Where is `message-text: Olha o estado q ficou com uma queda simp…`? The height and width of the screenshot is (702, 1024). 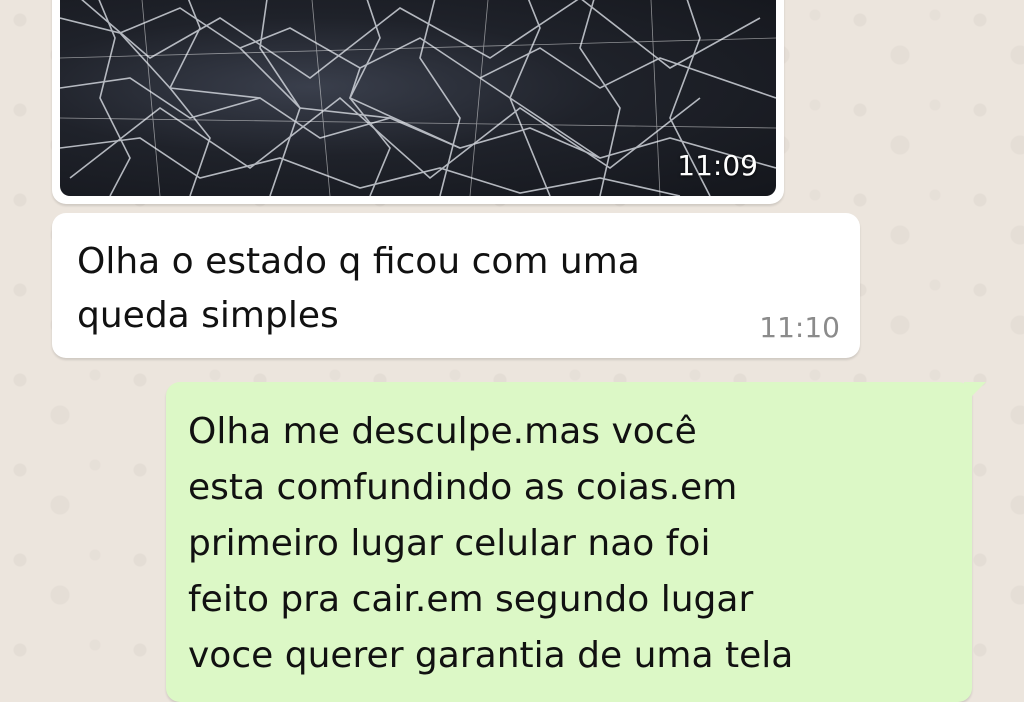 message-text: Olha o estado q ficou com uma queda simp… is located at coordinates (358, 288).